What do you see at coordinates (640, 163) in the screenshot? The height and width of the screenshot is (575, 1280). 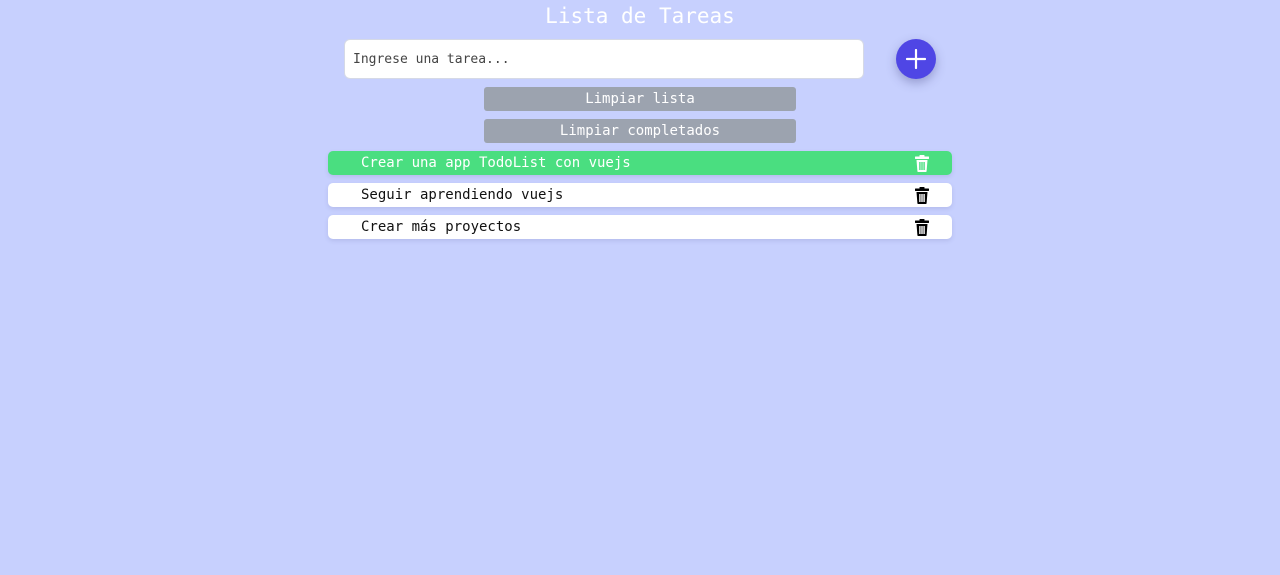 I see `task-item: Crear una app TodoList con vuejs` at bounding box center [640, 163].